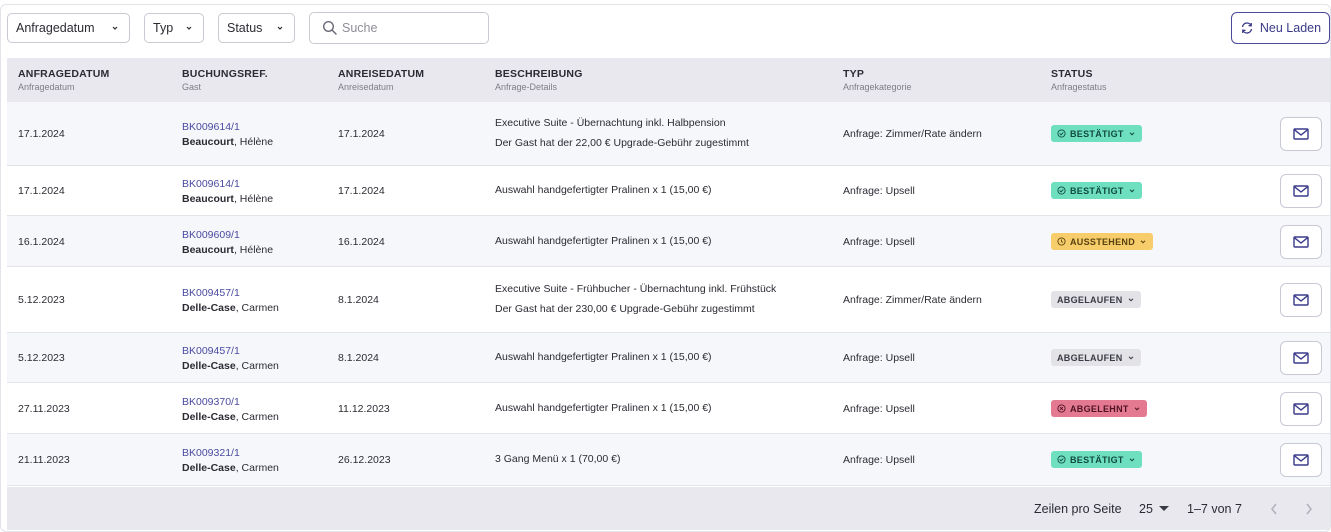 The width and height of the screenshot is (1331, 532). What do you see at coordinates (1163, 508) in the screenshot?
I see `caret-down-icon` at bounding box center [1163, 508].